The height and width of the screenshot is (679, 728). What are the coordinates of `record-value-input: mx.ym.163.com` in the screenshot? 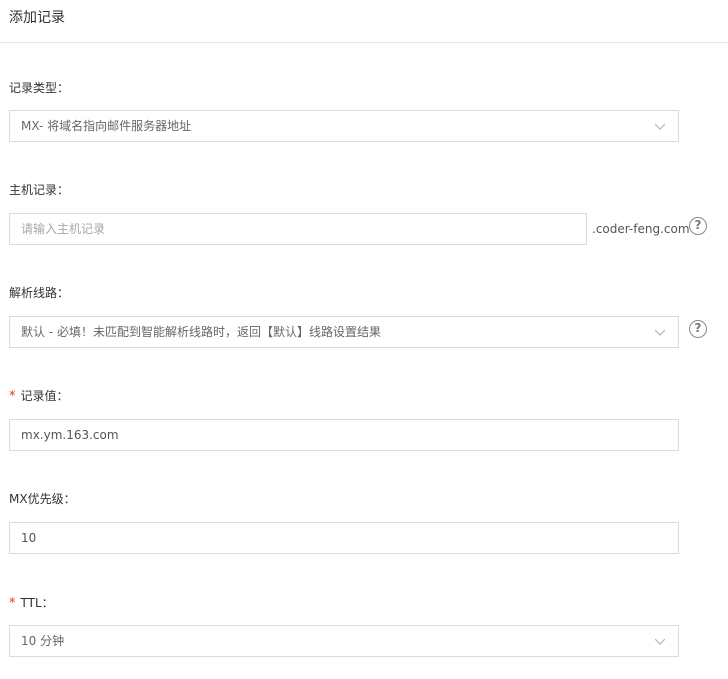 It's located at (344, 435).